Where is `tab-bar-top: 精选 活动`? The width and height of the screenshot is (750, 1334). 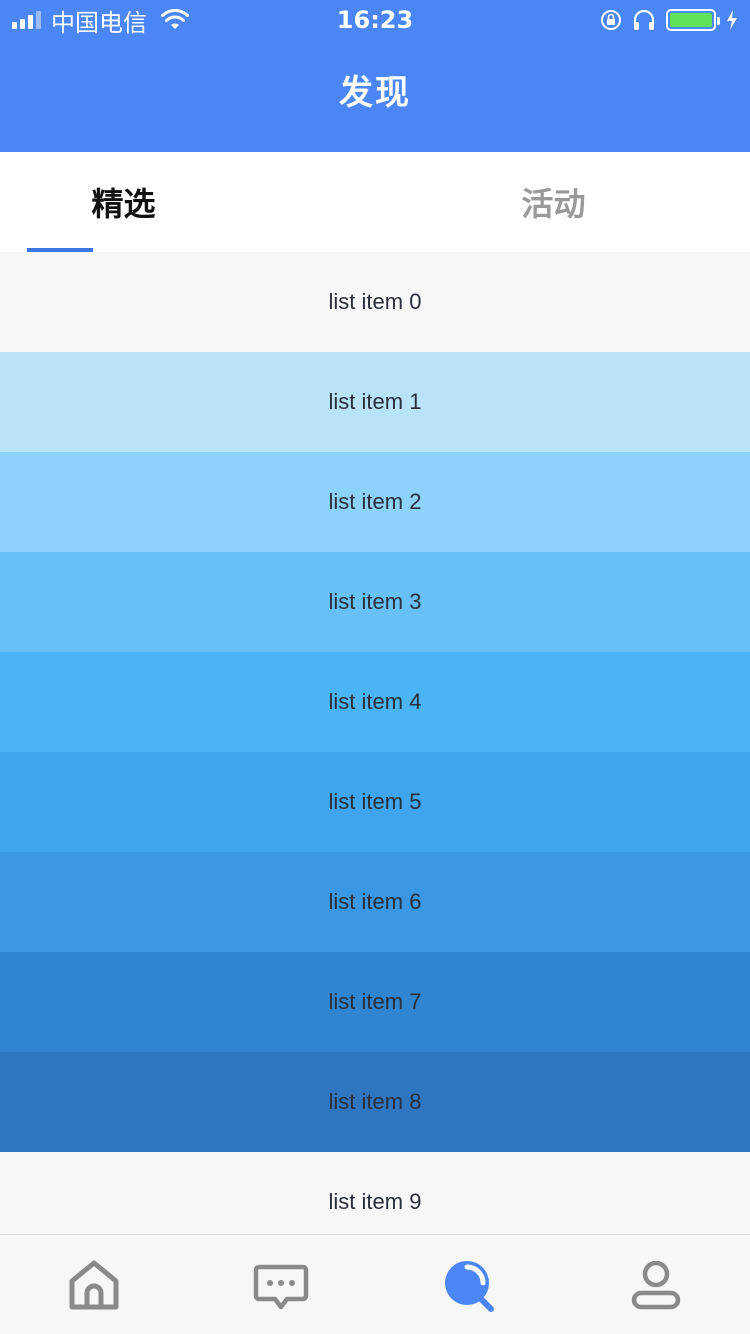
tab-bar-top: 精选 活动 is located at coordinates (375, 202).